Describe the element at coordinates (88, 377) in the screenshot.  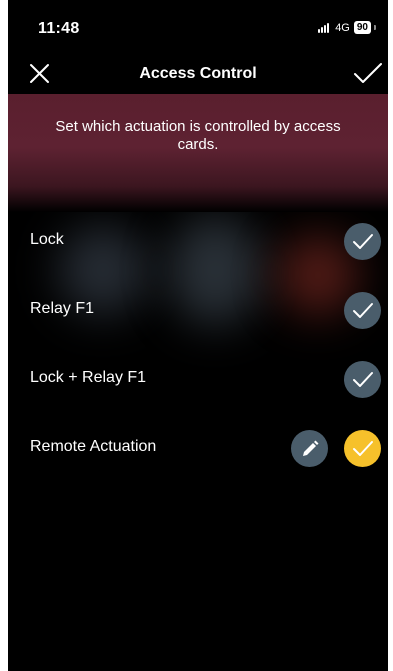
I see `option-label: Lock + Relay F1` at that location.